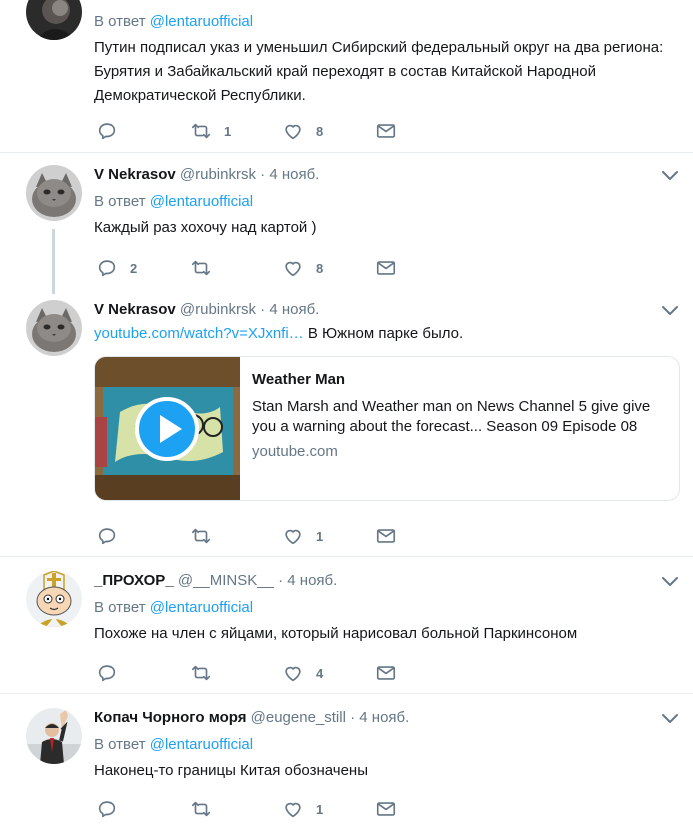 The width and height of the screenshot is (693, 829). I want to click on tweet-text-after-link: В Южном парке было., so click(383, 333).